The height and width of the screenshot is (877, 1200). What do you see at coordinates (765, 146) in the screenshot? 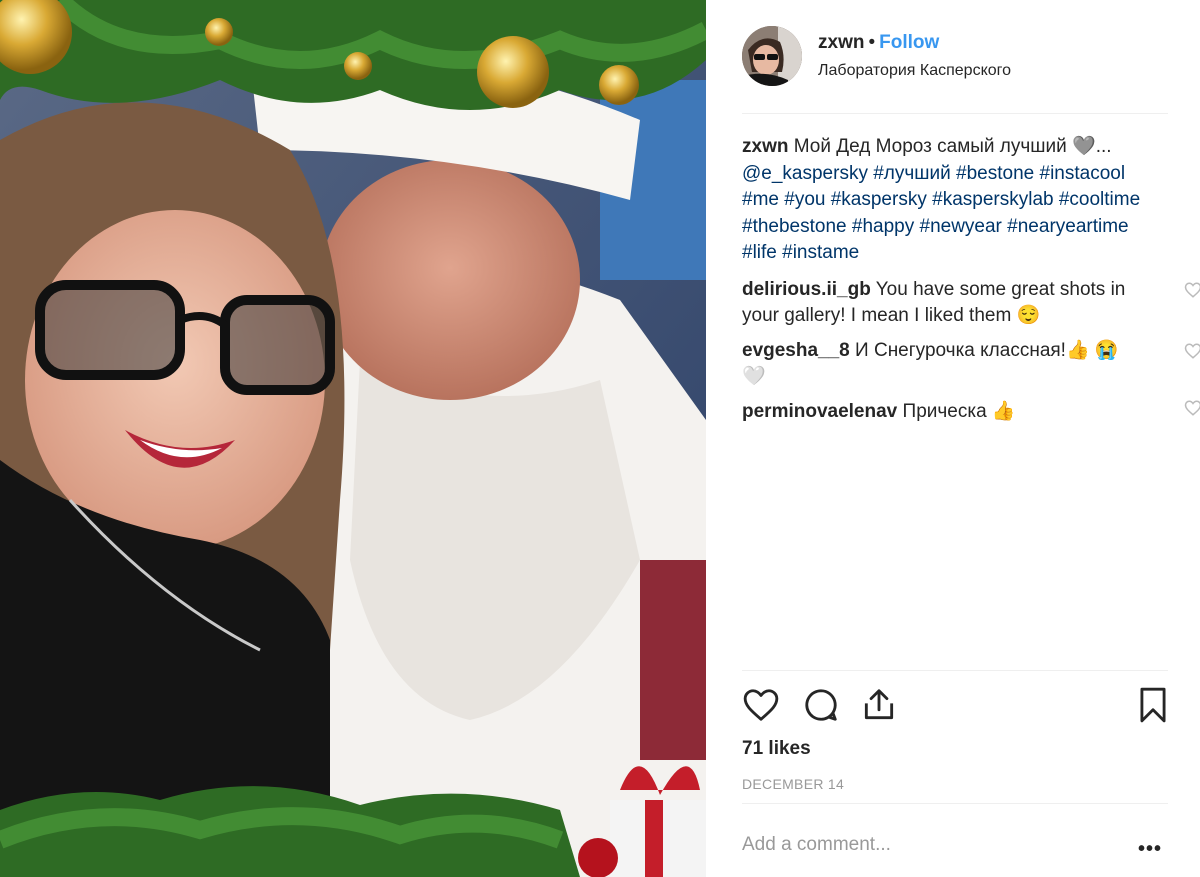
I see `caption-author: zxwn` at bounding box center [765, 146].